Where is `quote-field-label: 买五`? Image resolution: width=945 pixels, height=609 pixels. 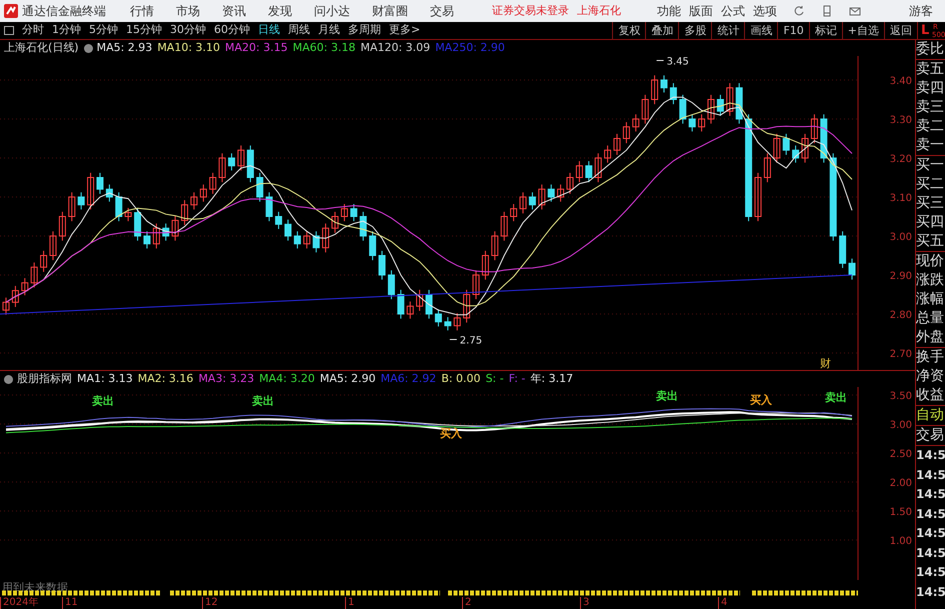
quote-field-label: 买五 is located at coordinates (930, 241).